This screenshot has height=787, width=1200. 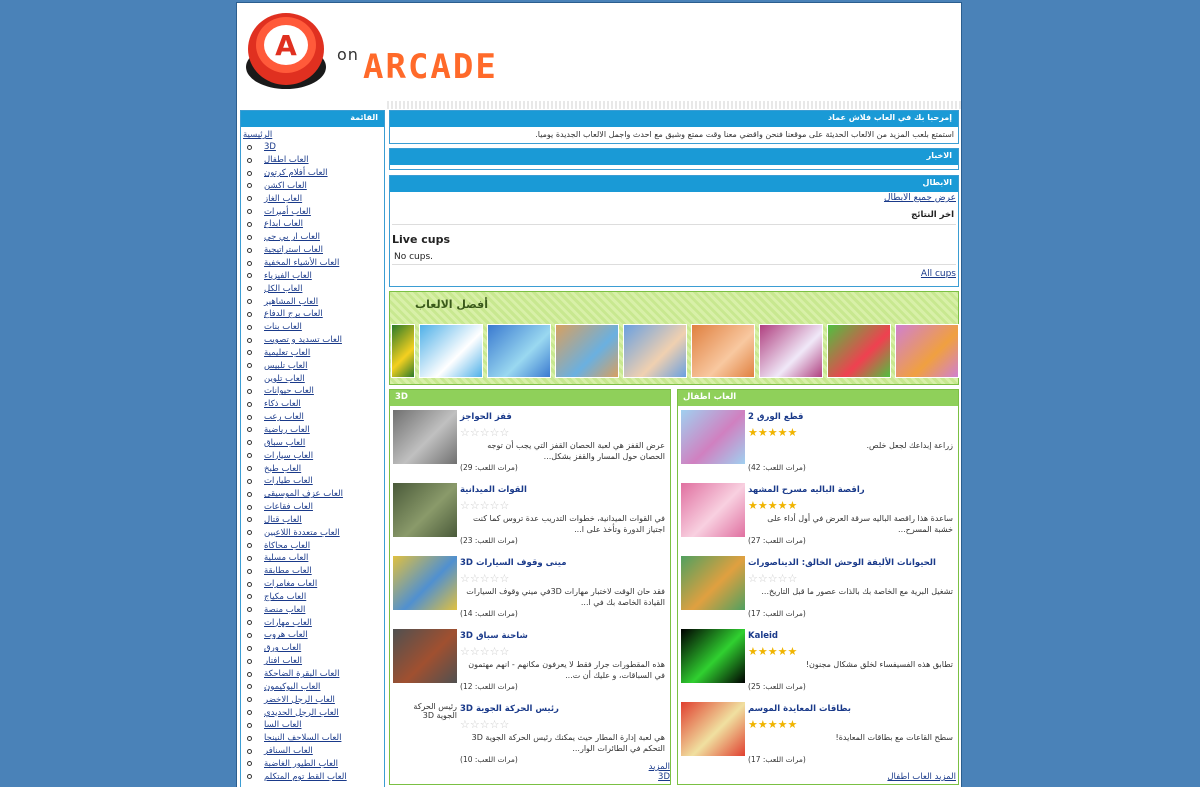 What do you see at coordinates (289, 391) in the screenshot?
I see `sidebar-item-link: العاب حيوانات` at bounding box center [289, 391].